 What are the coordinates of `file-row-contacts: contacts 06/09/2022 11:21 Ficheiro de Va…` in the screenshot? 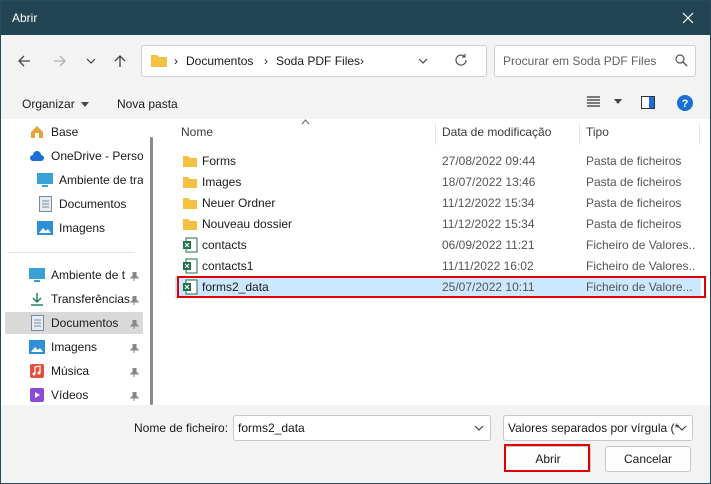 It's located at (438, 245).